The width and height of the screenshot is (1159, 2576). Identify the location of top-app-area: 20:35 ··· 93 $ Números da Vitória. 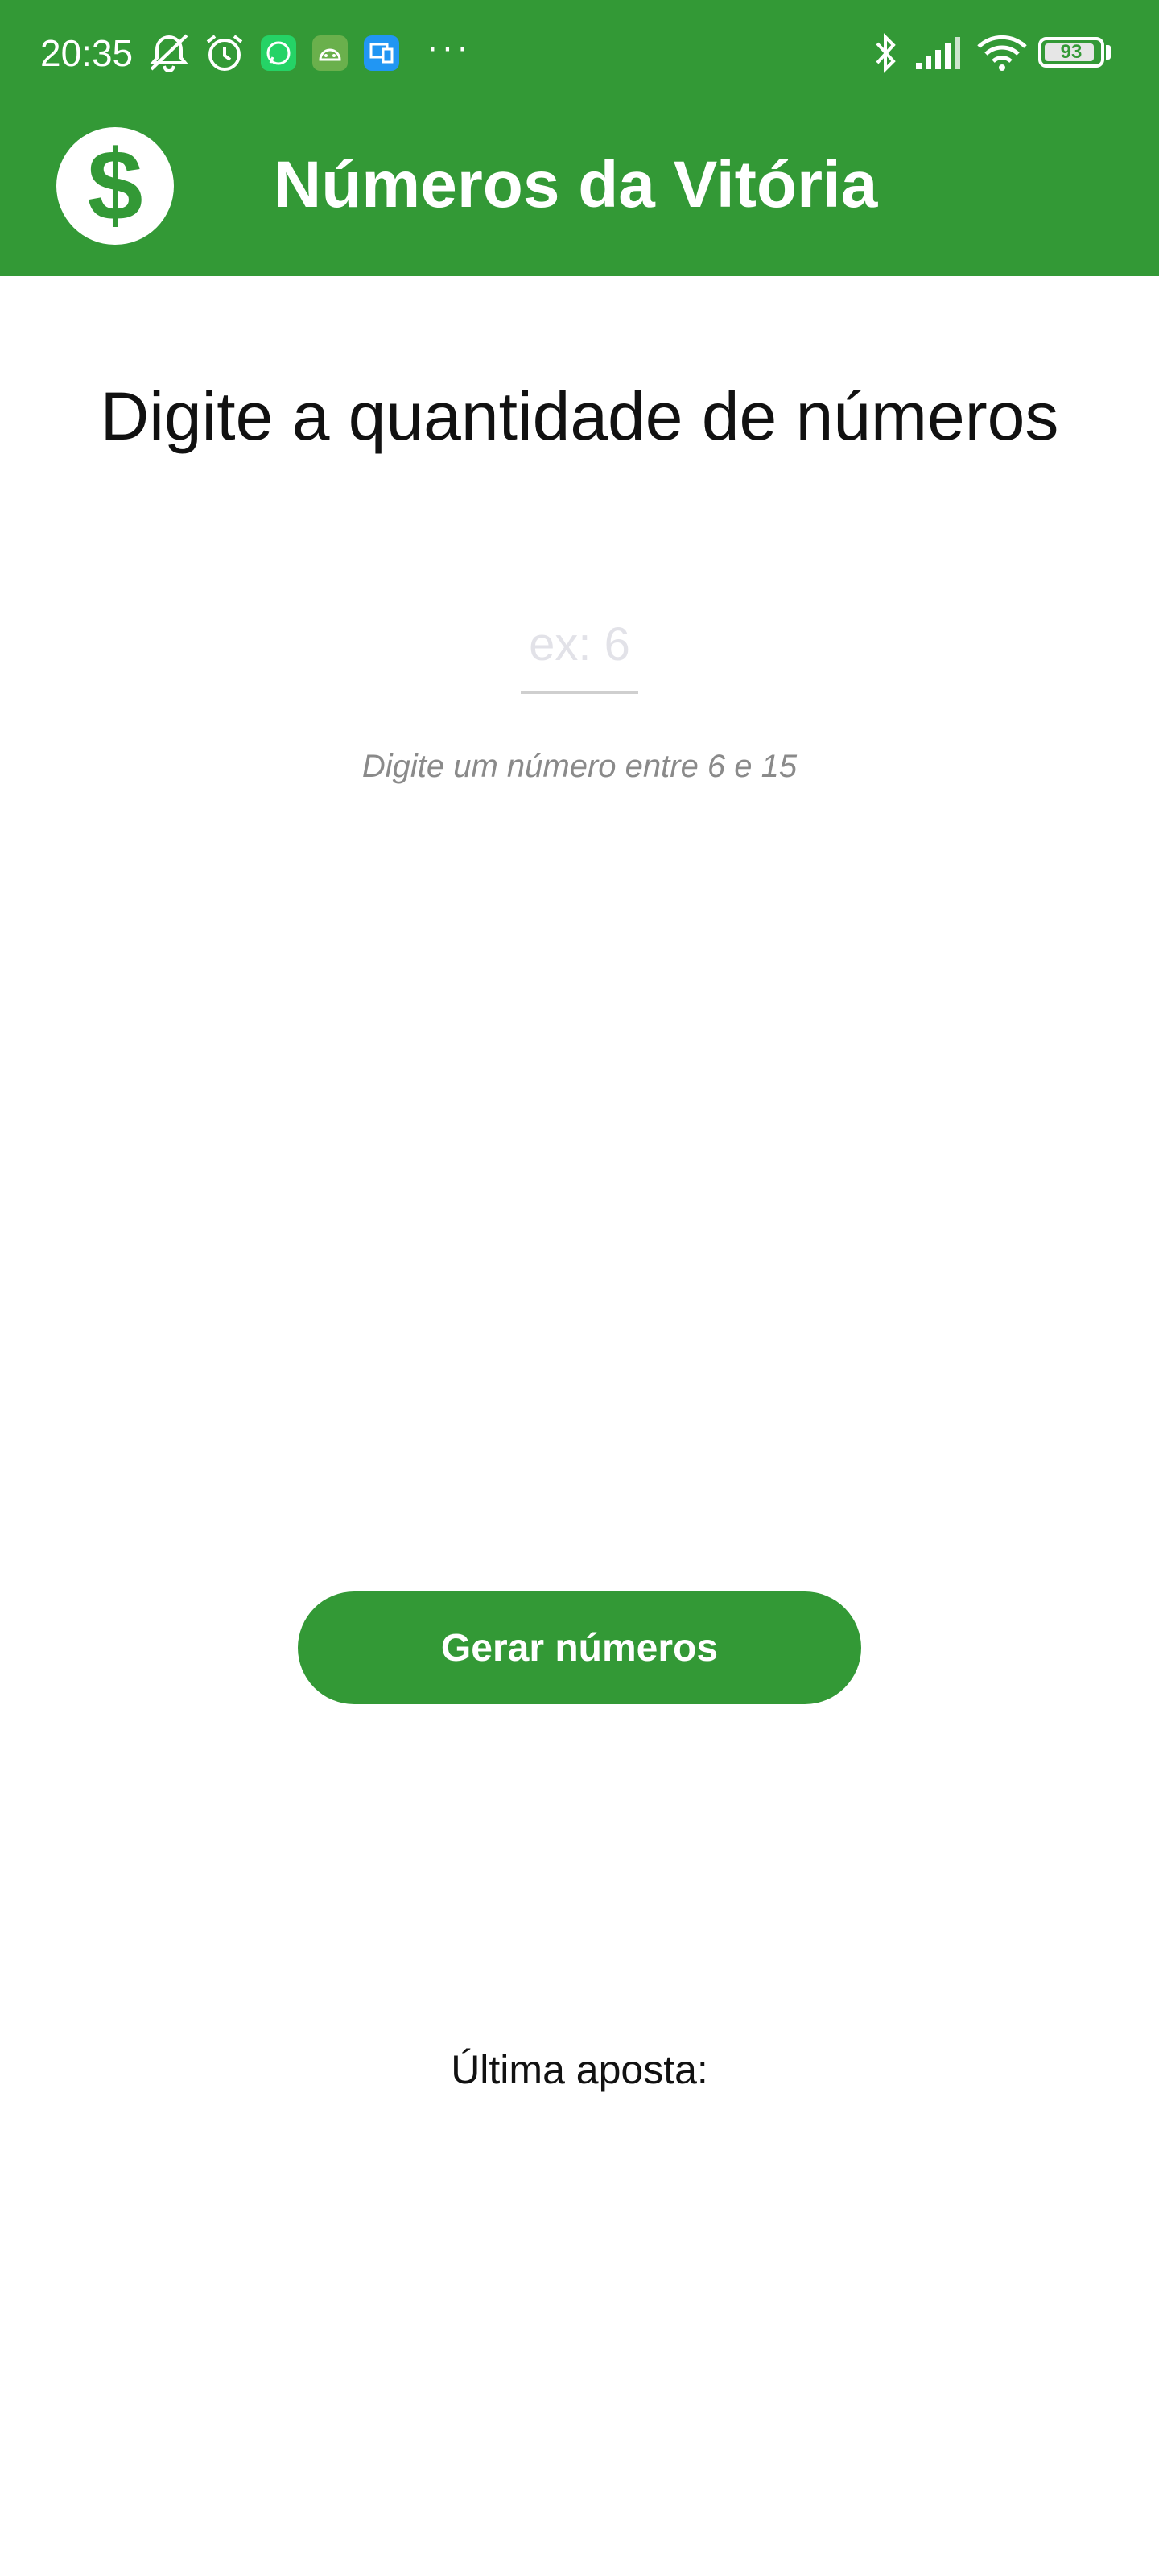
(579, 138).